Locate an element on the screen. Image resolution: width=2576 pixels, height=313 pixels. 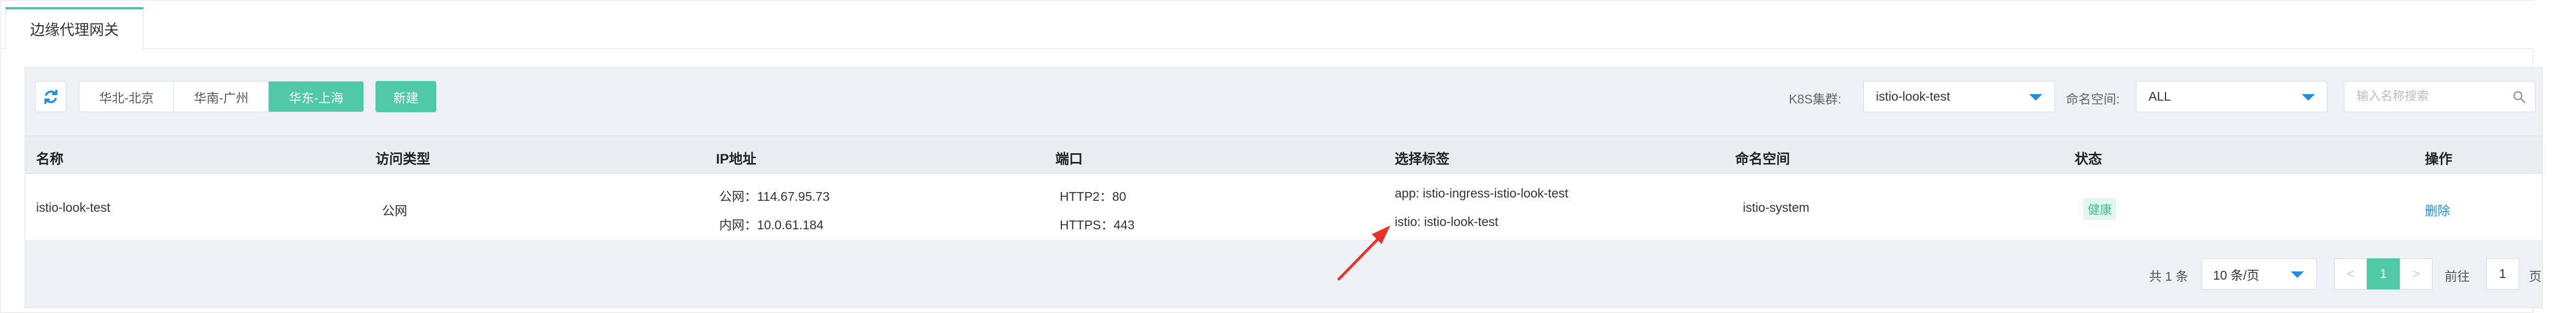
status-badge: 健康 is located at coordinates (2100, 209).